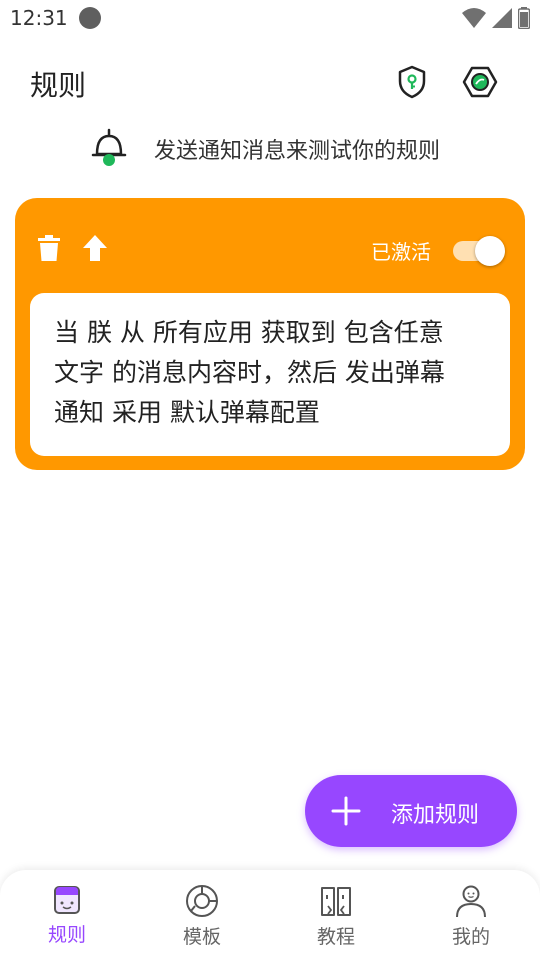  I want to click on move-up-button, so click(95, 248).